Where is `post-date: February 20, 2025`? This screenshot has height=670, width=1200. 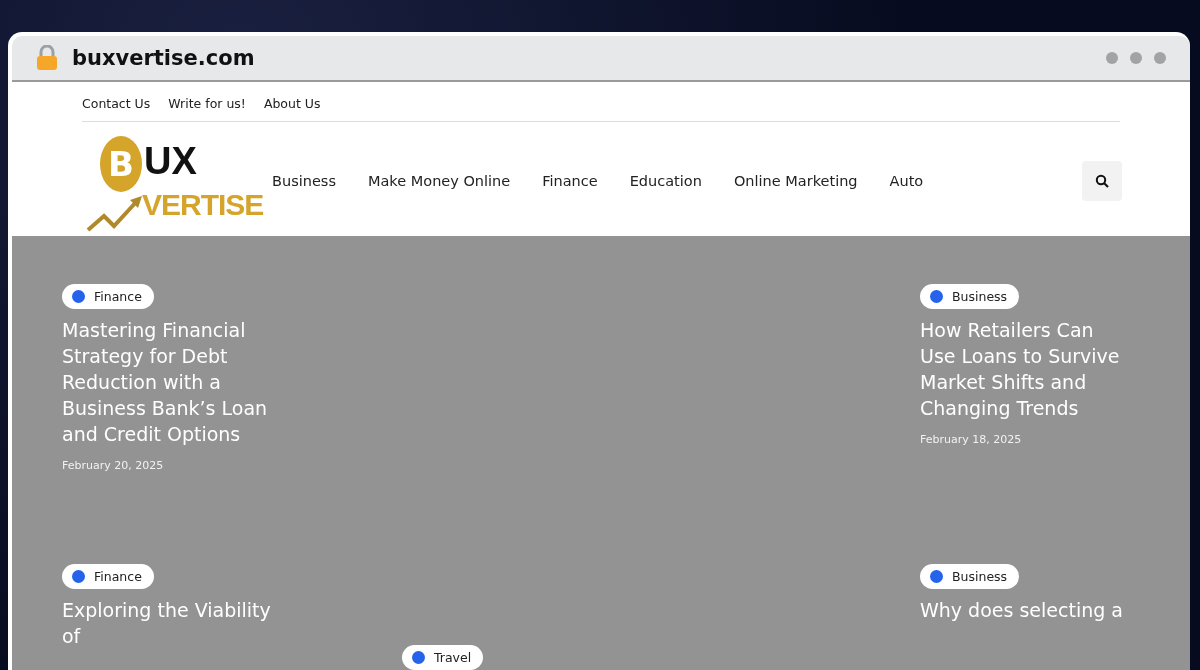
post-date: February 20, 2025 is located at coordinates (113, 465).